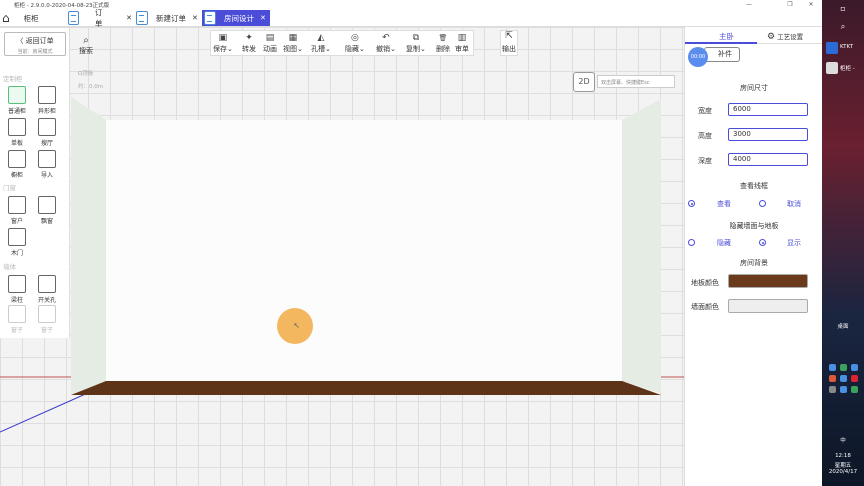  I want to click on show-wall-radio, so click(762, 242).